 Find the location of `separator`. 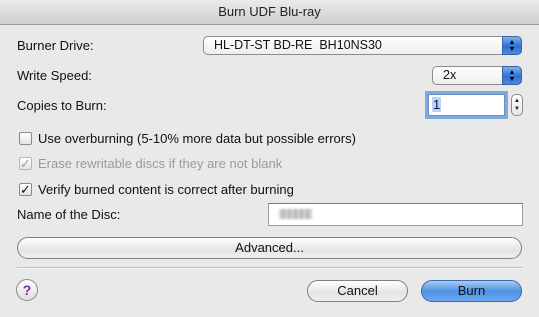

separator is located at coordinates (269, 268).